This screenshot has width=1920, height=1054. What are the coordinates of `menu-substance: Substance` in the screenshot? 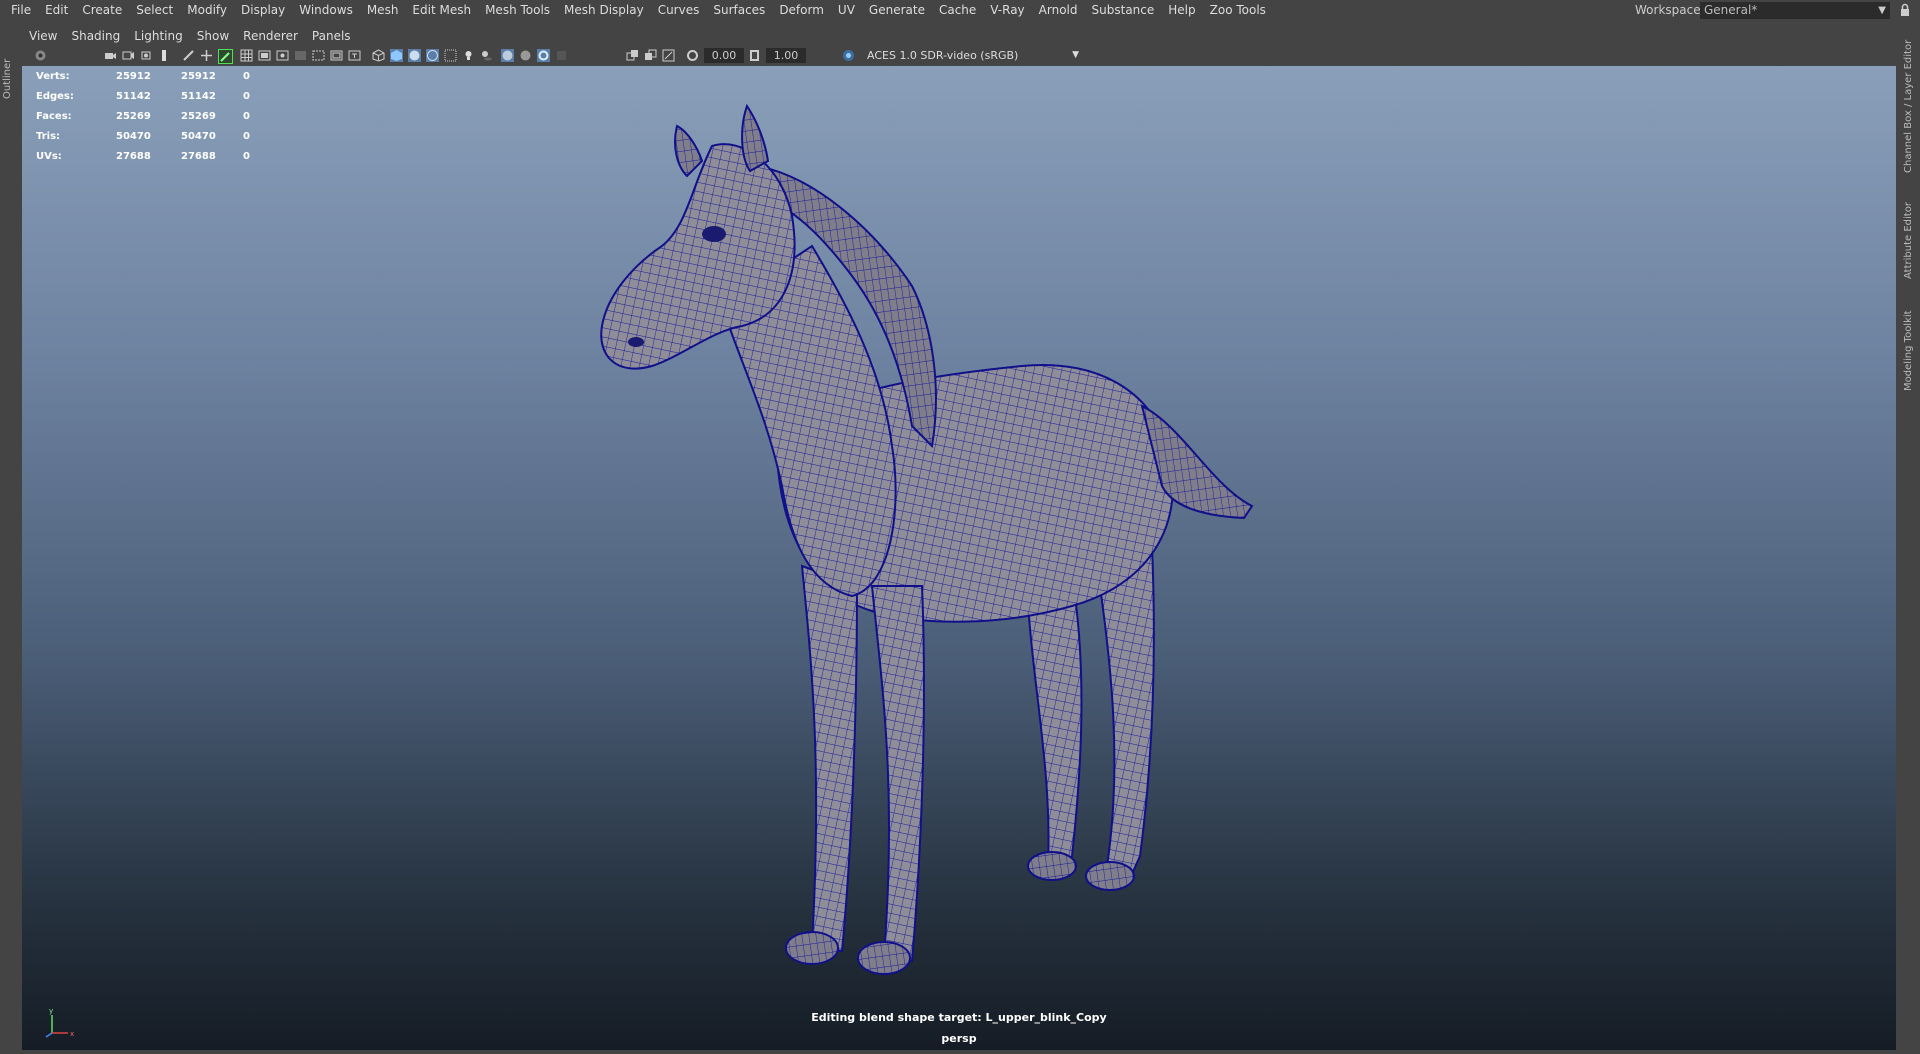 It's located at (1123, 10).